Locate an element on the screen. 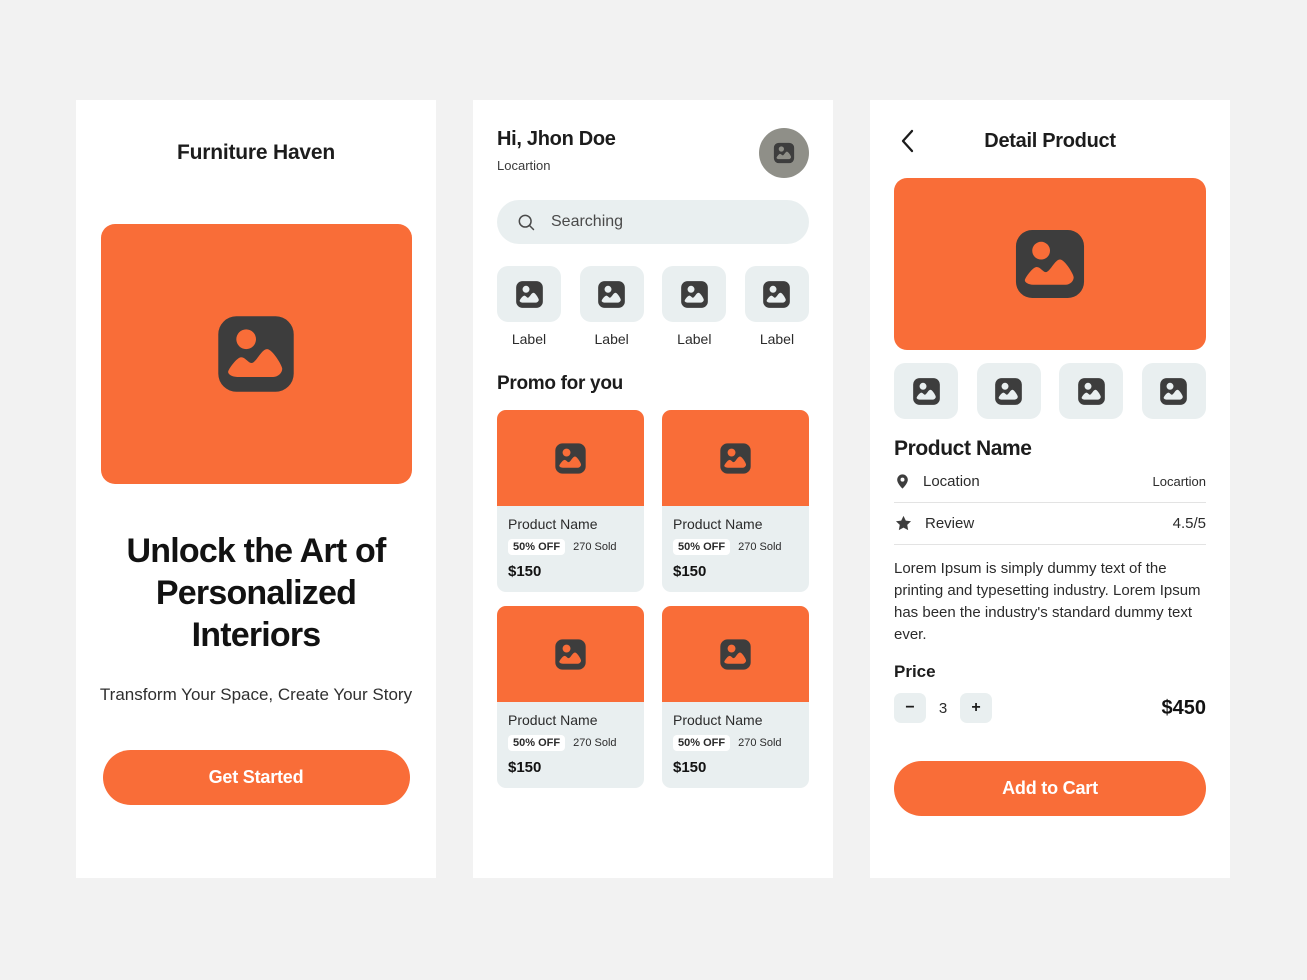  detail-hero-image is located at coordinates (1050, 264).